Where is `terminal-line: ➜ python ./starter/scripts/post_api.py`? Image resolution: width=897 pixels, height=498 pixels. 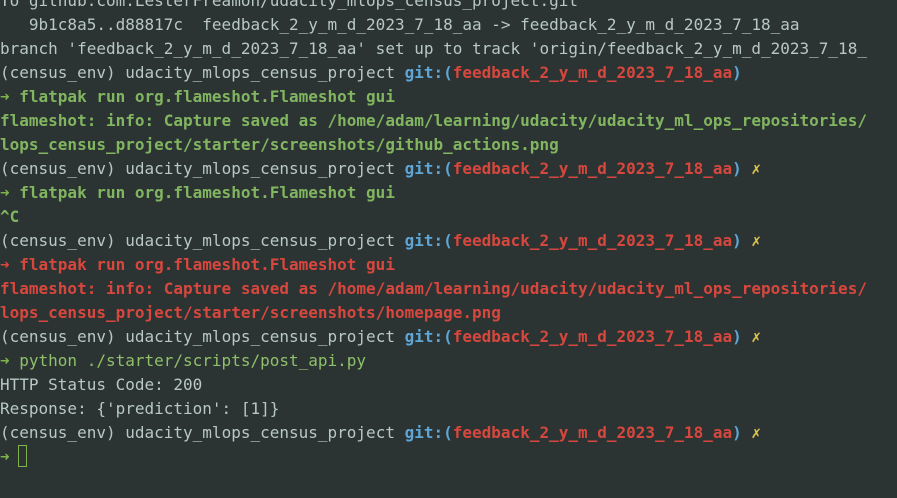 terminal-line: ➜ python ./starter/scripts/post_api.py is located at coordinates (448, 361).